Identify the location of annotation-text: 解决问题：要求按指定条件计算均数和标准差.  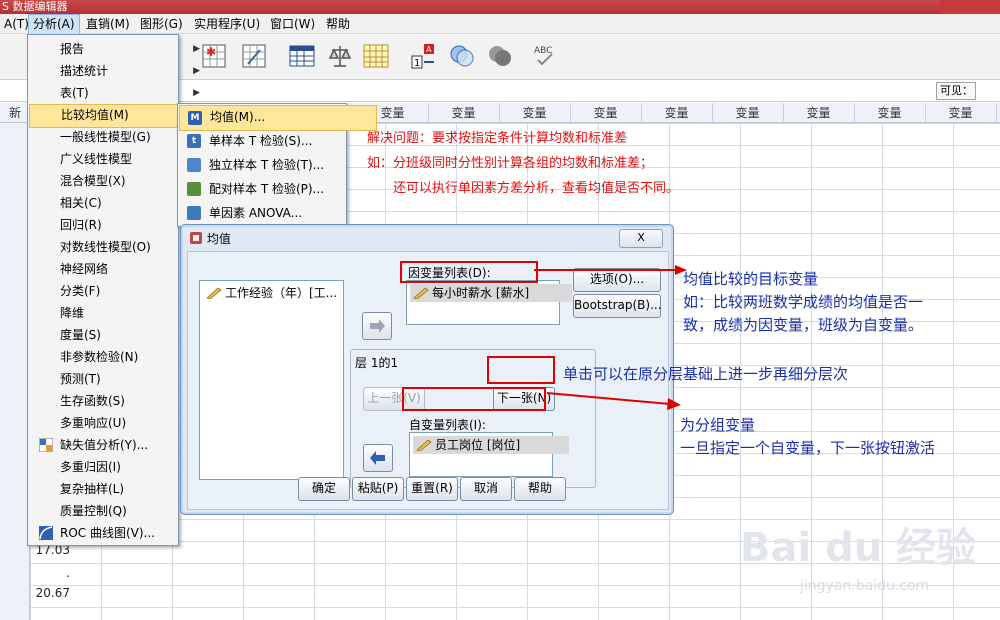
(497, 138).